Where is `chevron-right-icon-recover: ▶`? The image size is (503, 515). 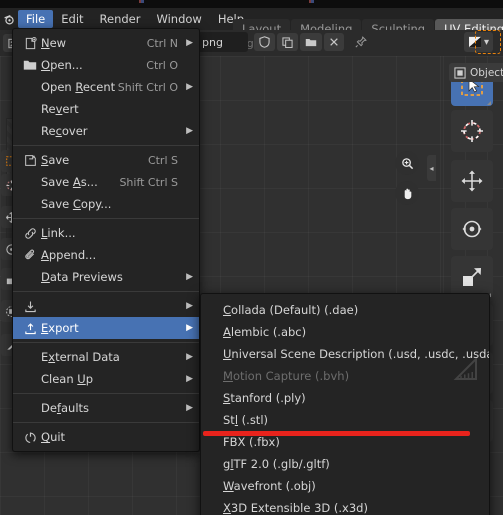
chevron-right-icon-recover: ▶ is located at coordinates (189, 131).